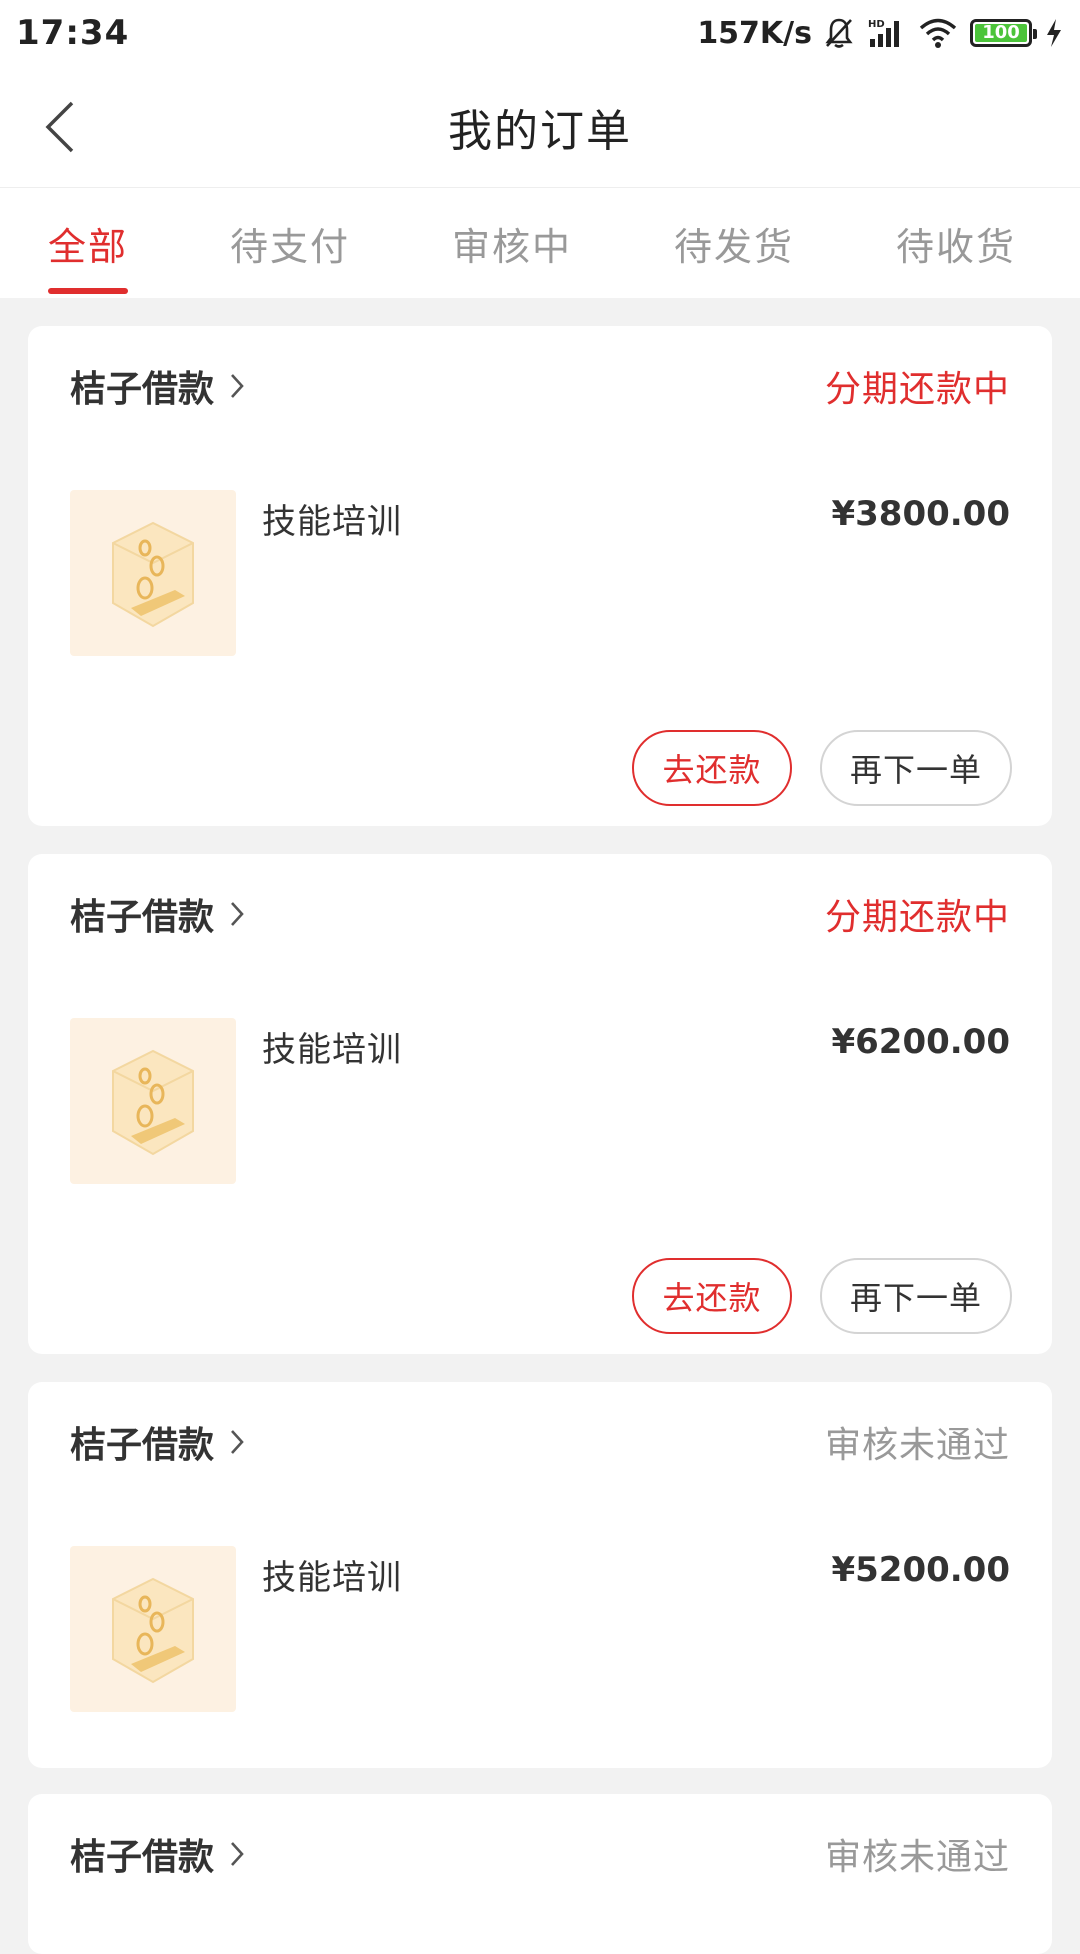  I want to click on chevron-left-icon, so click(59, 127).